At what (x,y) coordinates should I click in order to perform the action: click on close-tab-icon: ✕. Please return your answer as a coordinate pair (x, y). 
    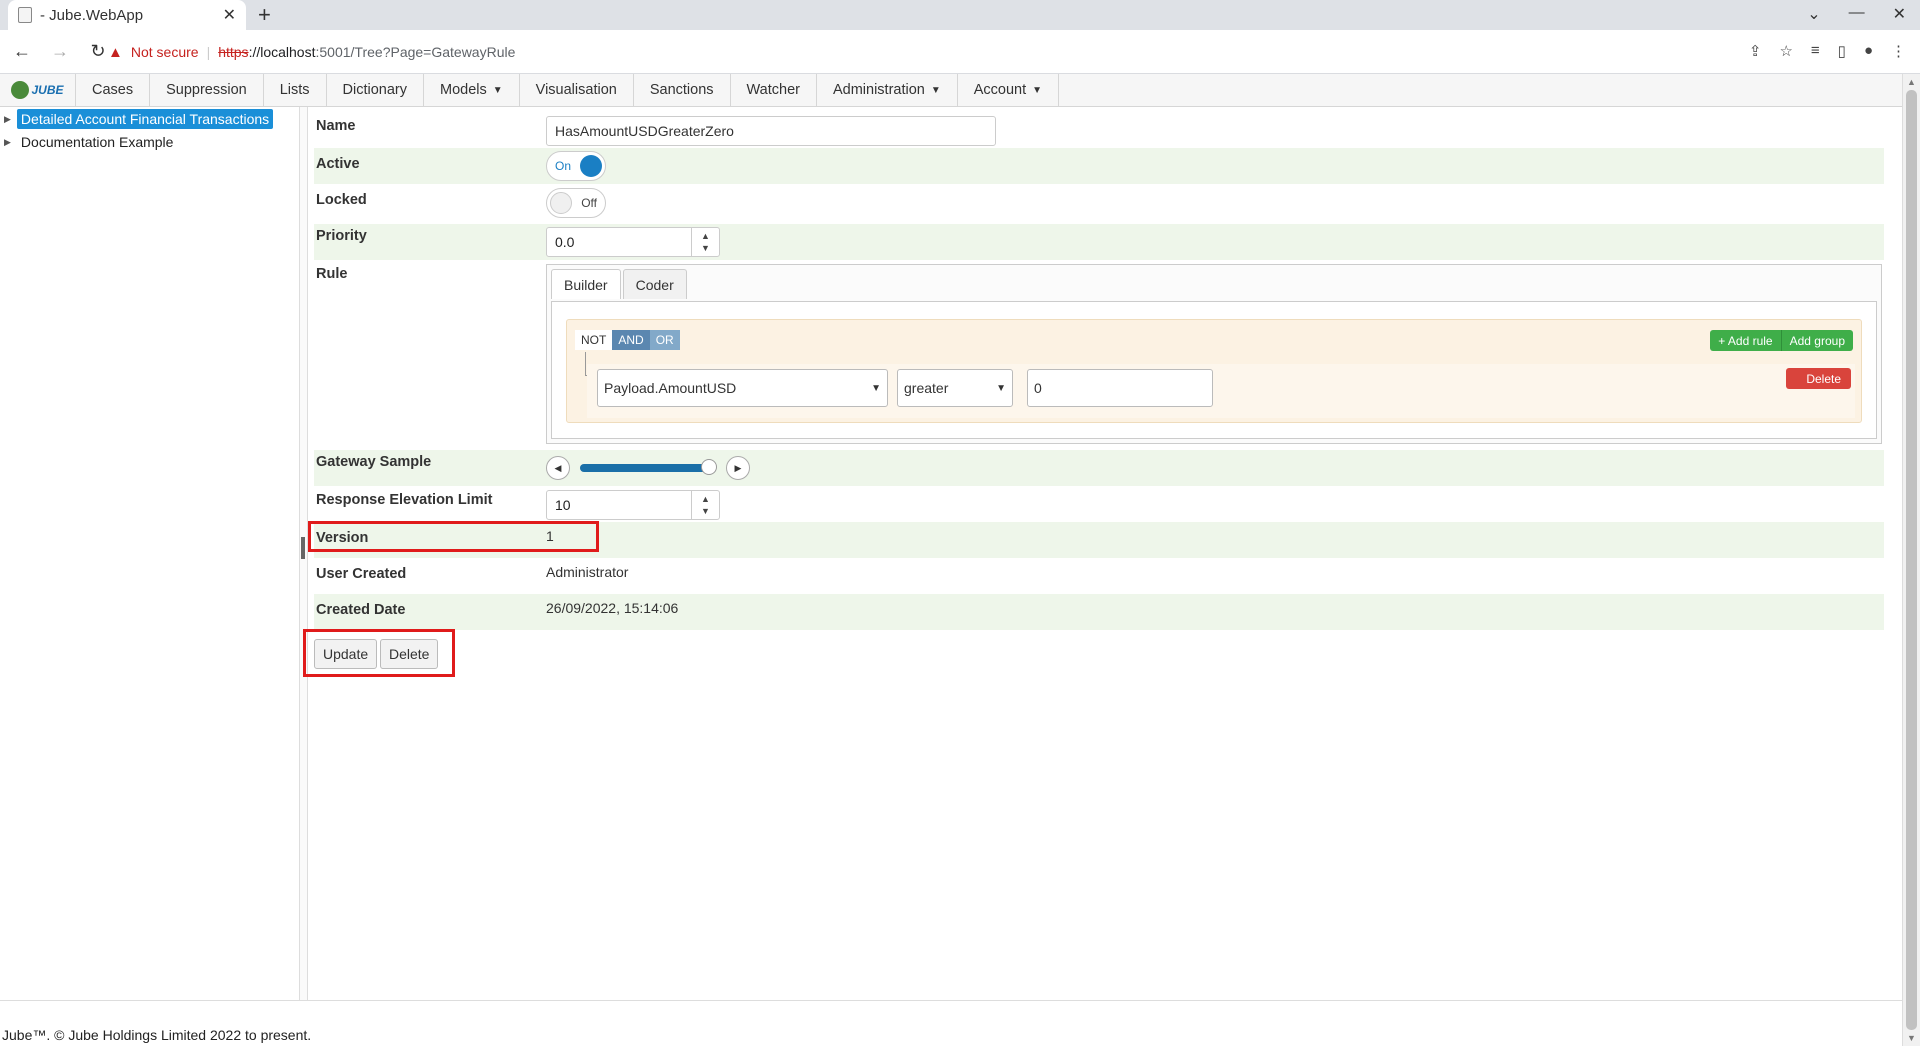
    Looking at the image, I should click on (229, 15).